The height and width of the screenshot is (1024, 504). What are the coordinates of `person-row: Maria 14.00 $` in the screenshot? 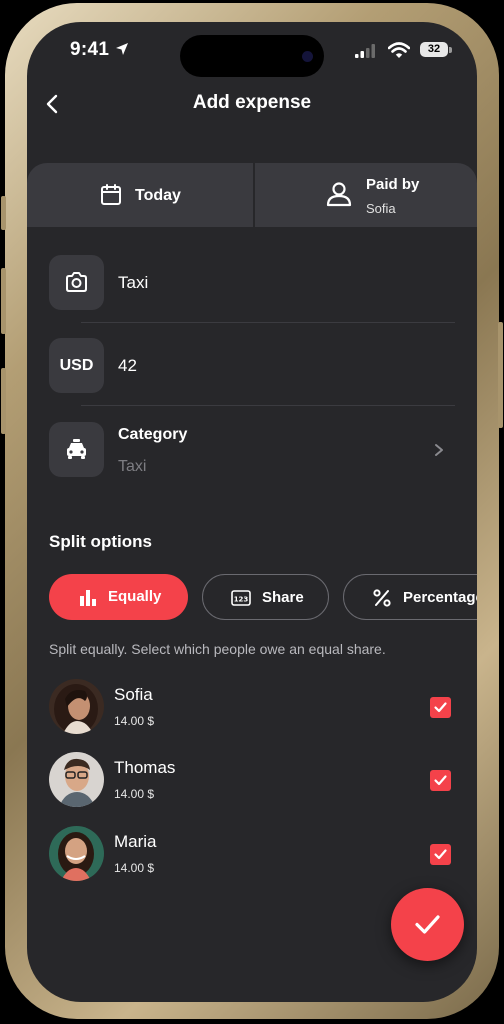 It's located at (254, 854).